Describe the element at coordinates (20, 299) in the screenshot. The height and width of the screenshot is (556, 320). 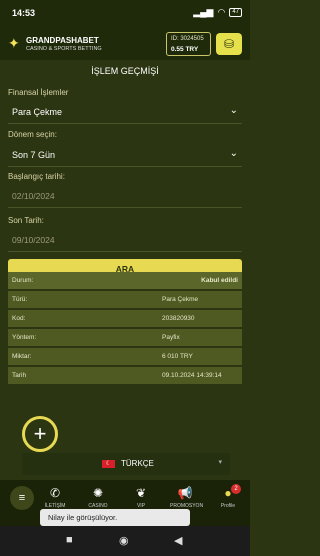
I see `row-key: Türü:` at that location.